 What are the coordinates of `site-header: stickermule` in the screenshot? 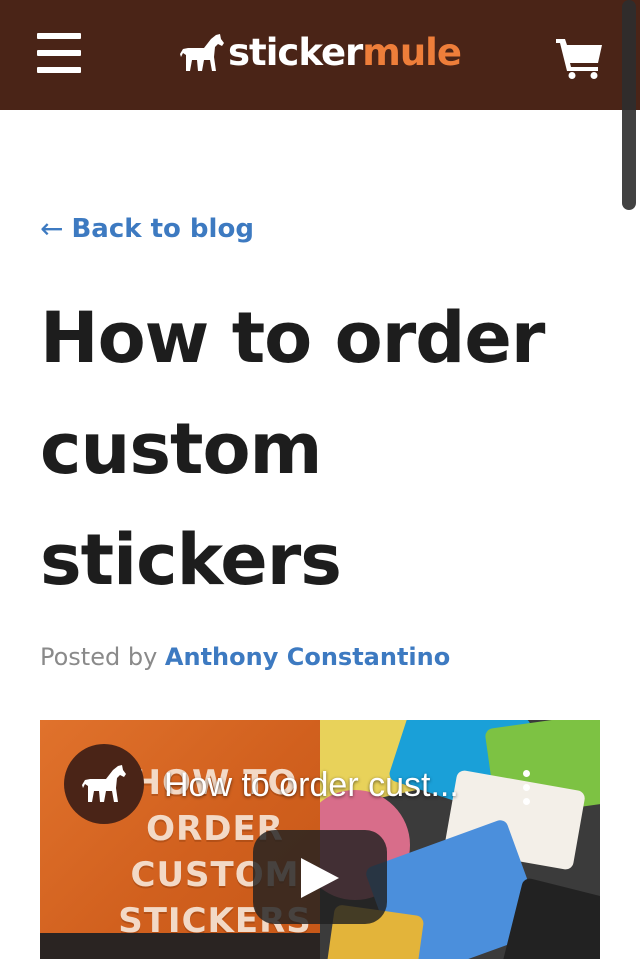 It's located at (320, 55).